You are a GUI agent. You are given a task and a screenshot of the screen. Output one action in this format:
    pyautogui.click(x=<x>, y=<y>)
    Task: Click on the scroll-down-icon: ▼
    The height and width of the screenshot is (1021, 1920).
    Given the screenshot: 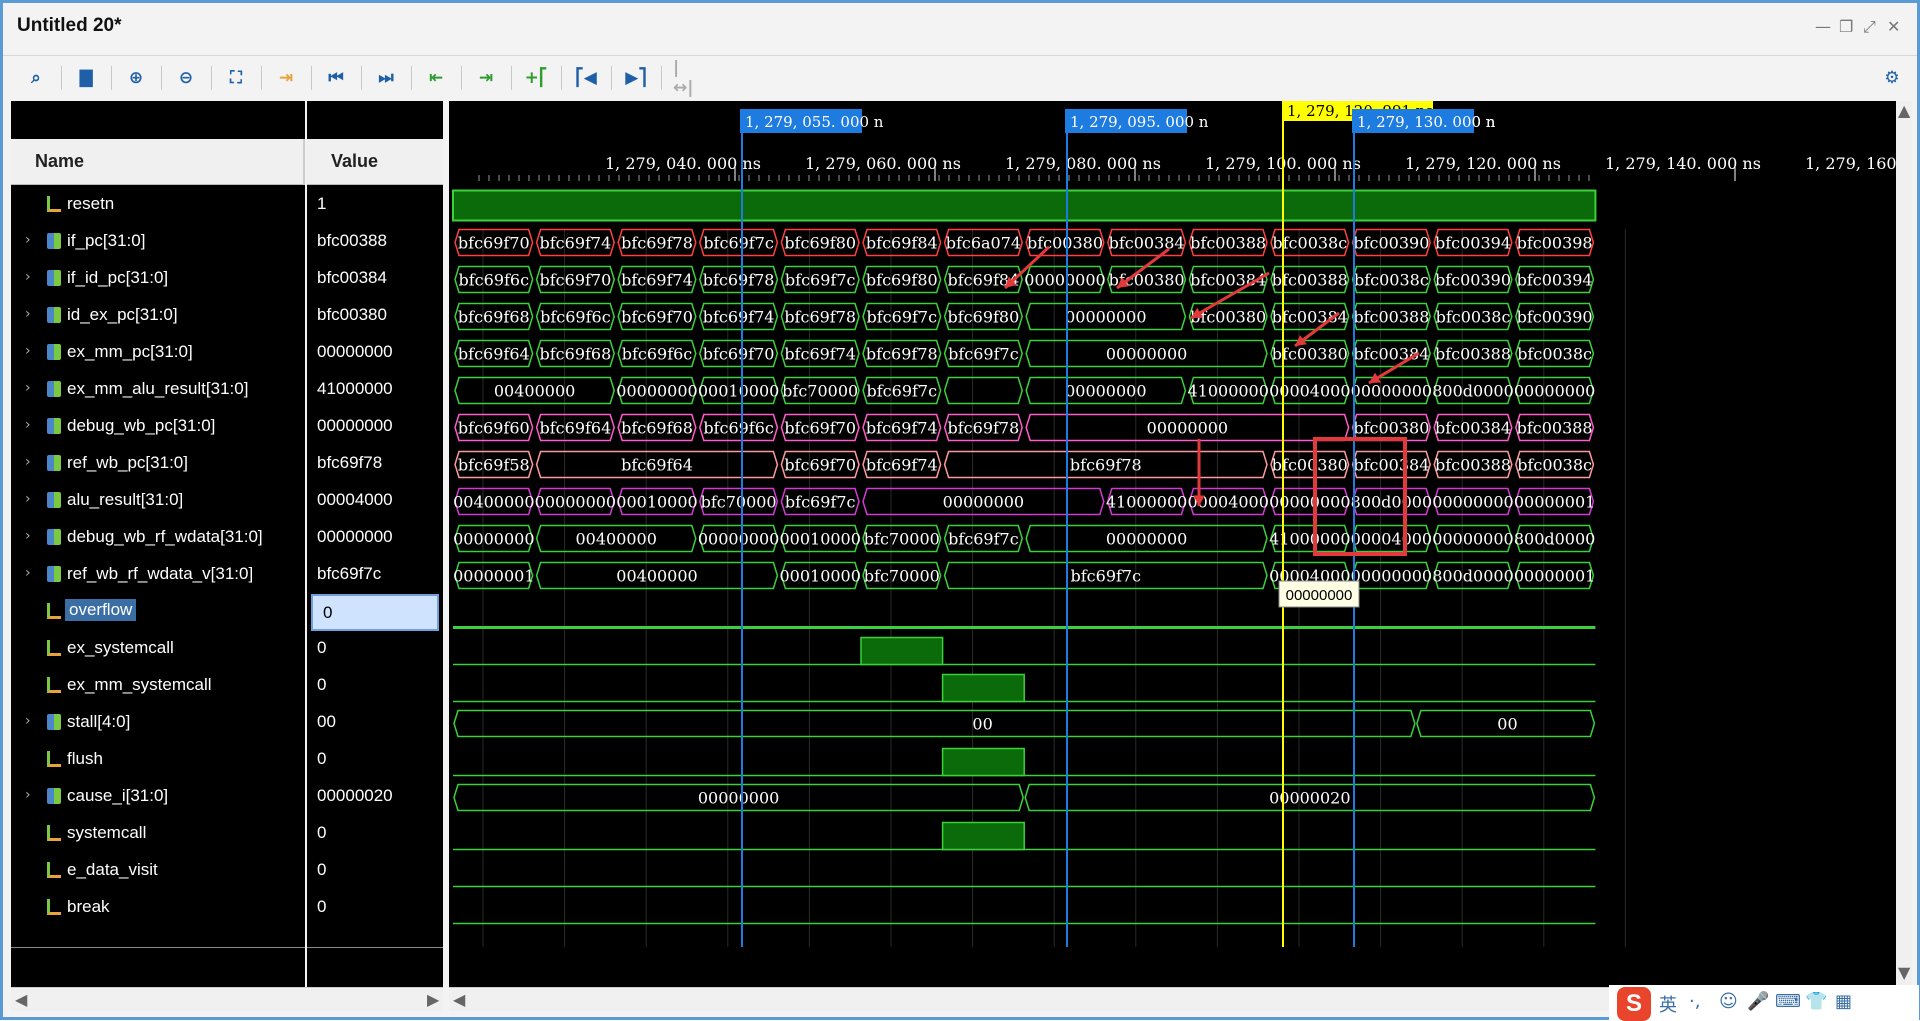 What is the action you would take?
    pyautogui.click(x=1904, y=972)
    